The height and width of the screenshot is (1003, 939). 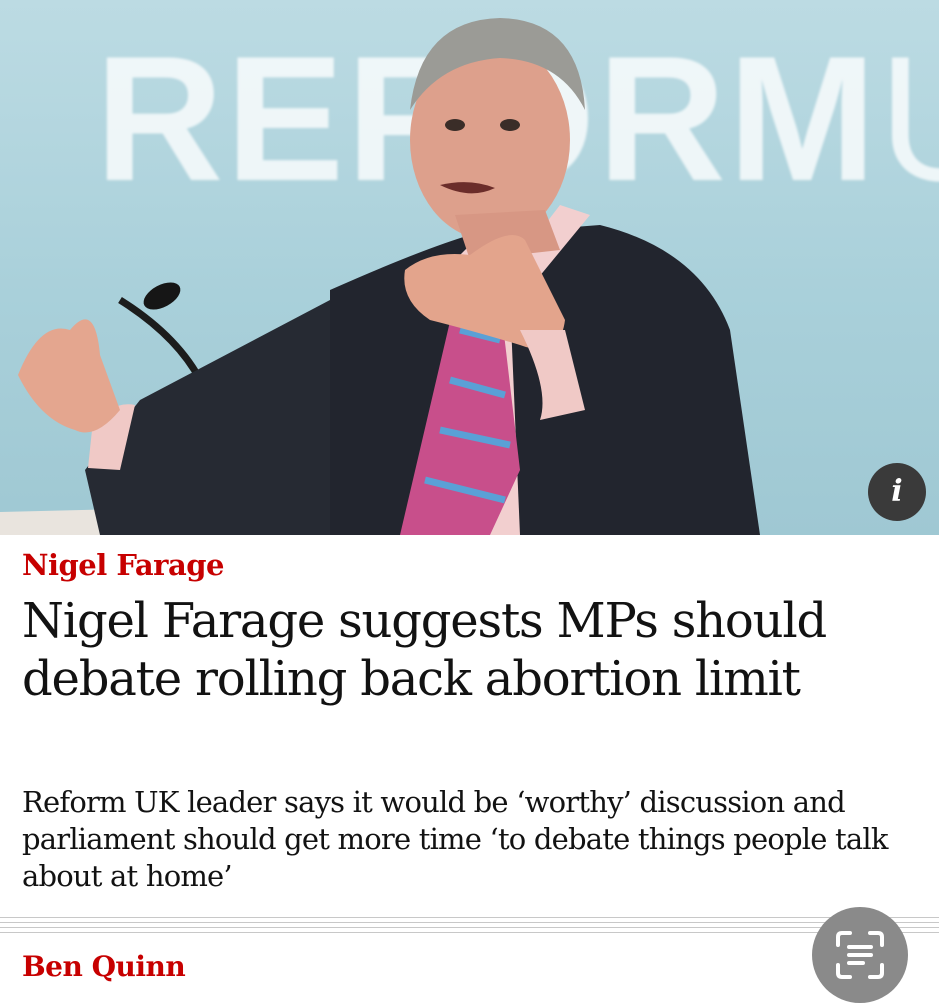 I want to click on divider-lines, so click(x=469, y=927).